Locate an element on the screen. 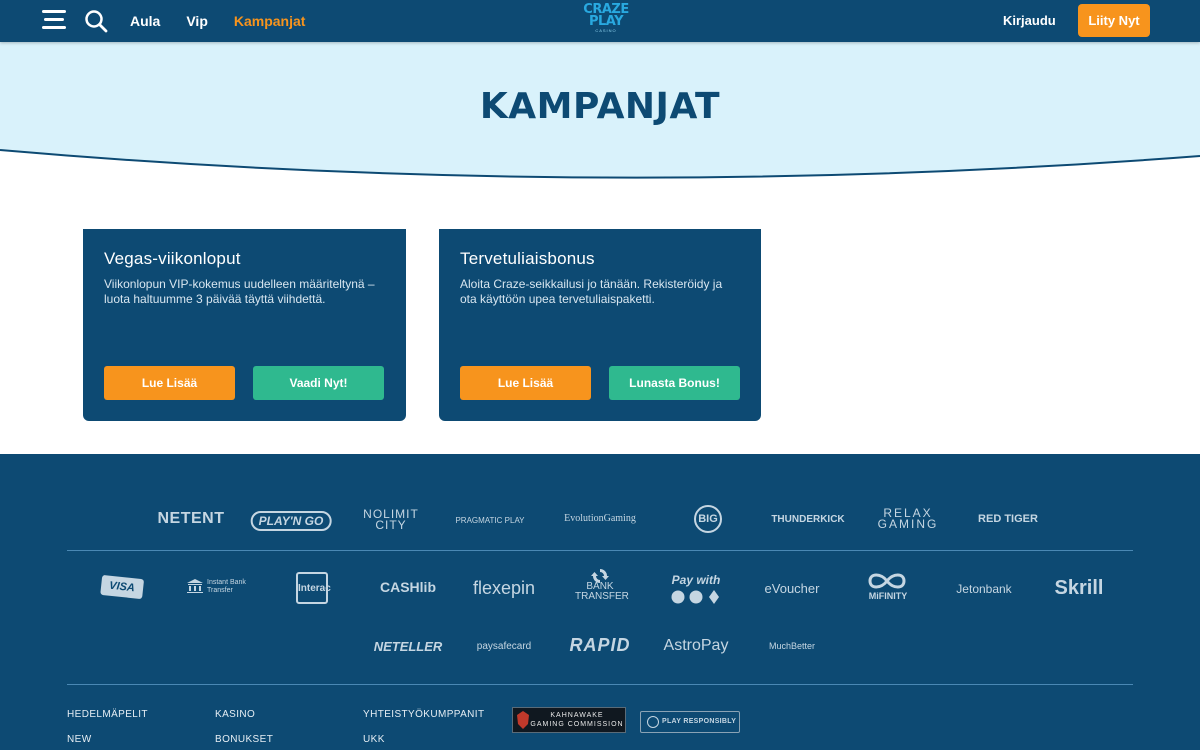  kahnawake-line-2: GAMING COMMISSION is located at coordinates (577, 724).